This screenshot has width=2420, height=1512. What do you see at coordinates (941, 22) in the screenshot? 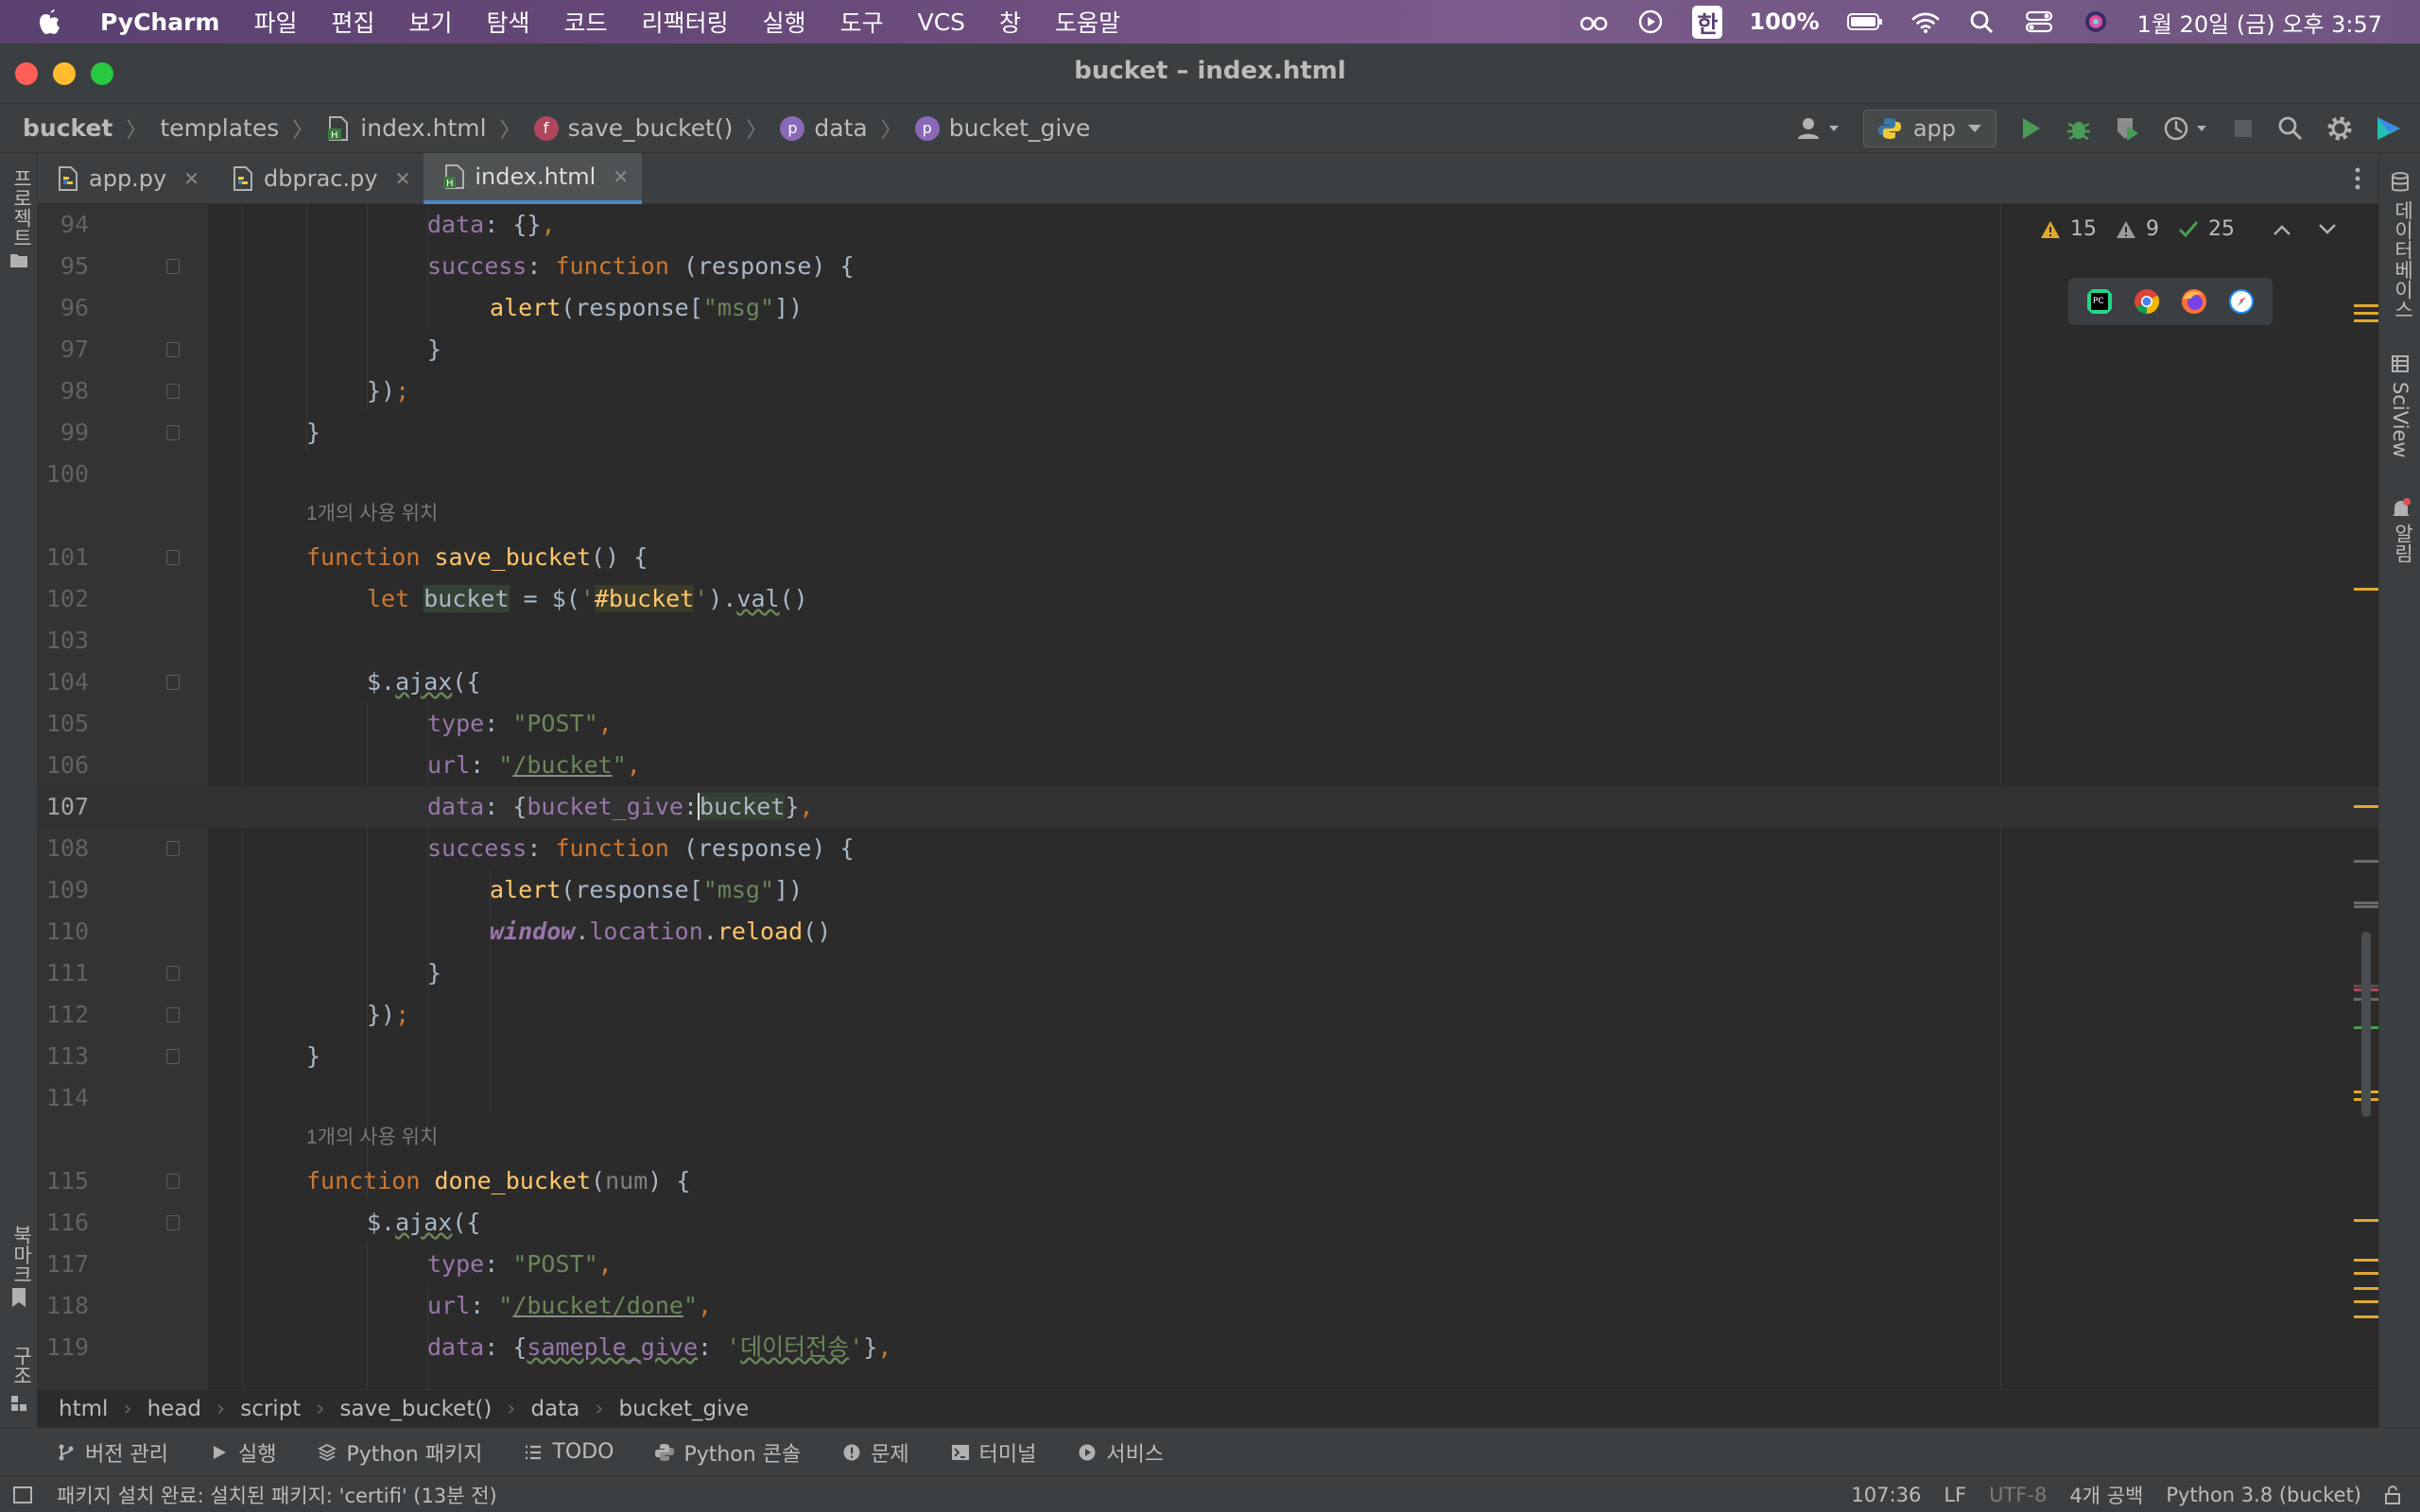
I see `menu-vcs: VCS` at bounding box center [941, 22].